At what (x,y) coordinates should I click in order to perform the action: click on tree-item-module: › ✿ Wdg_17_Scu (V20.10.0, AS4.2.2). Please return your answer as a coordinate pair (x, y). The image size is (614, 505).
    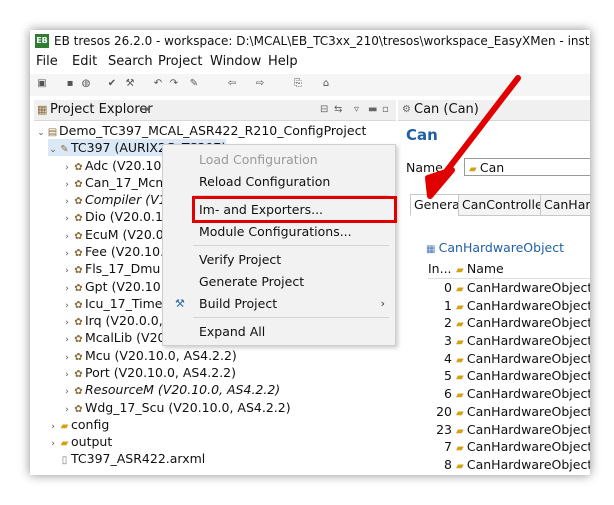
    Looking at the image, I should click on (176, 407).